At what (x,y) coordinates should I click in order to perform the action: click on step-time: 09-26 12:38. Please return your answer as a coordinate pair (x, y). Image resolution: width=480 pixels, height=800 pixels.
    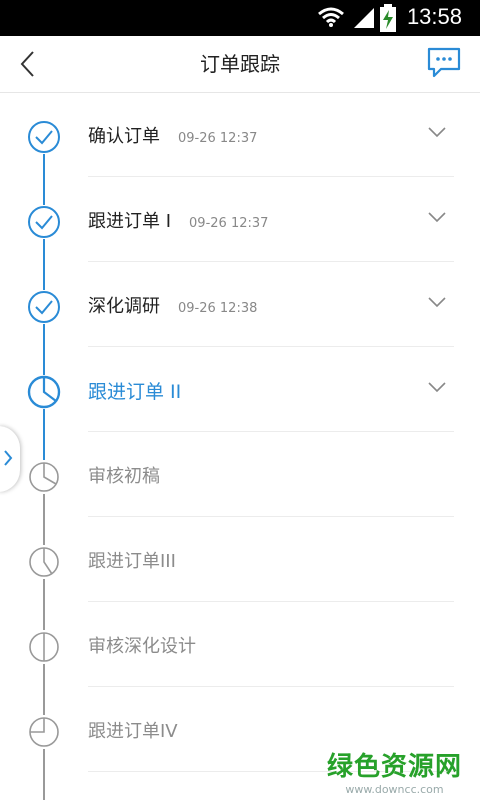
    Looking at the image, I should click on (218, 308).